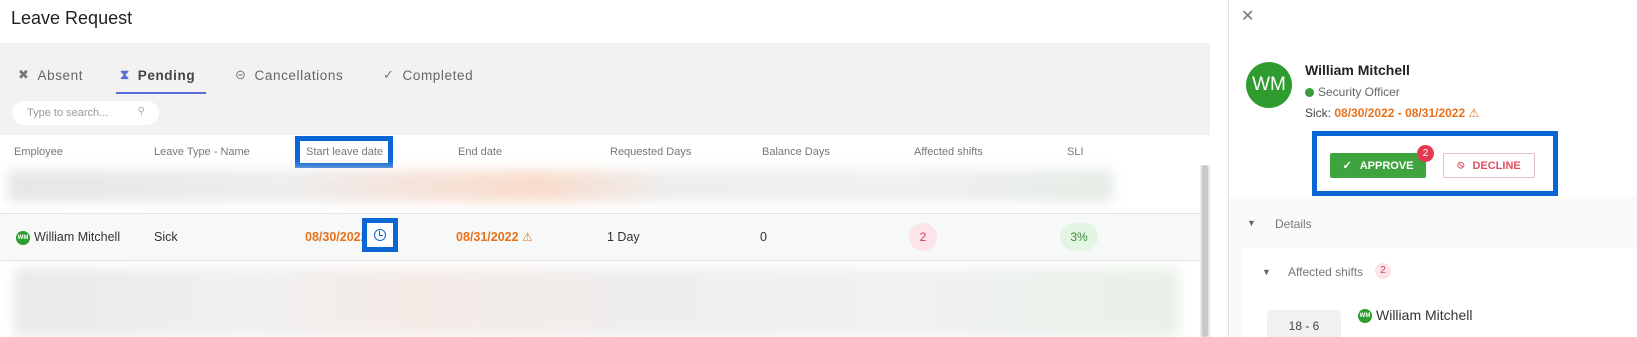 Image resolution: width=1637 pixels, height=337 pixels. I want to click on header-sli: SLI, so click(1075, 152).